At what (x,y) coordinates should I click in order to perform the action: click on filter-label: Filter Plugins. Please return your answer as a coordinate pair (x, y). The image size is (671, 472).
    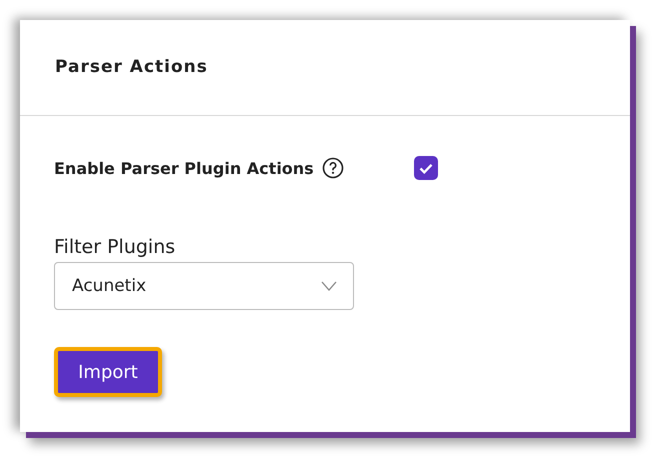
    Looking at the image, I should click on (115, 247).